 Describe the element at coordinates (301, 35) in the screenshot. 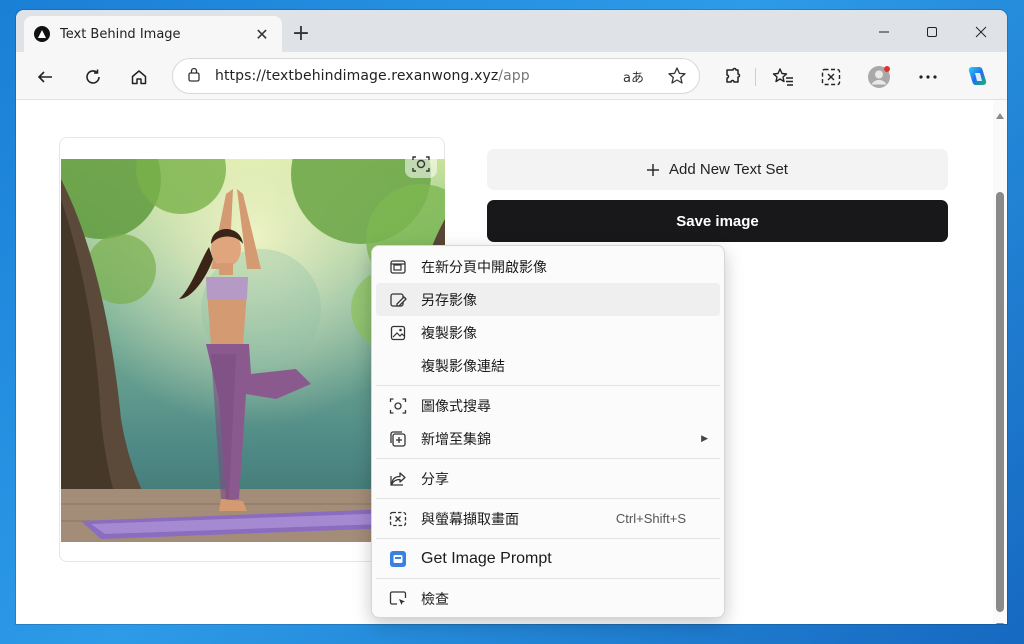

I see `new-tab-button: +` at that location.